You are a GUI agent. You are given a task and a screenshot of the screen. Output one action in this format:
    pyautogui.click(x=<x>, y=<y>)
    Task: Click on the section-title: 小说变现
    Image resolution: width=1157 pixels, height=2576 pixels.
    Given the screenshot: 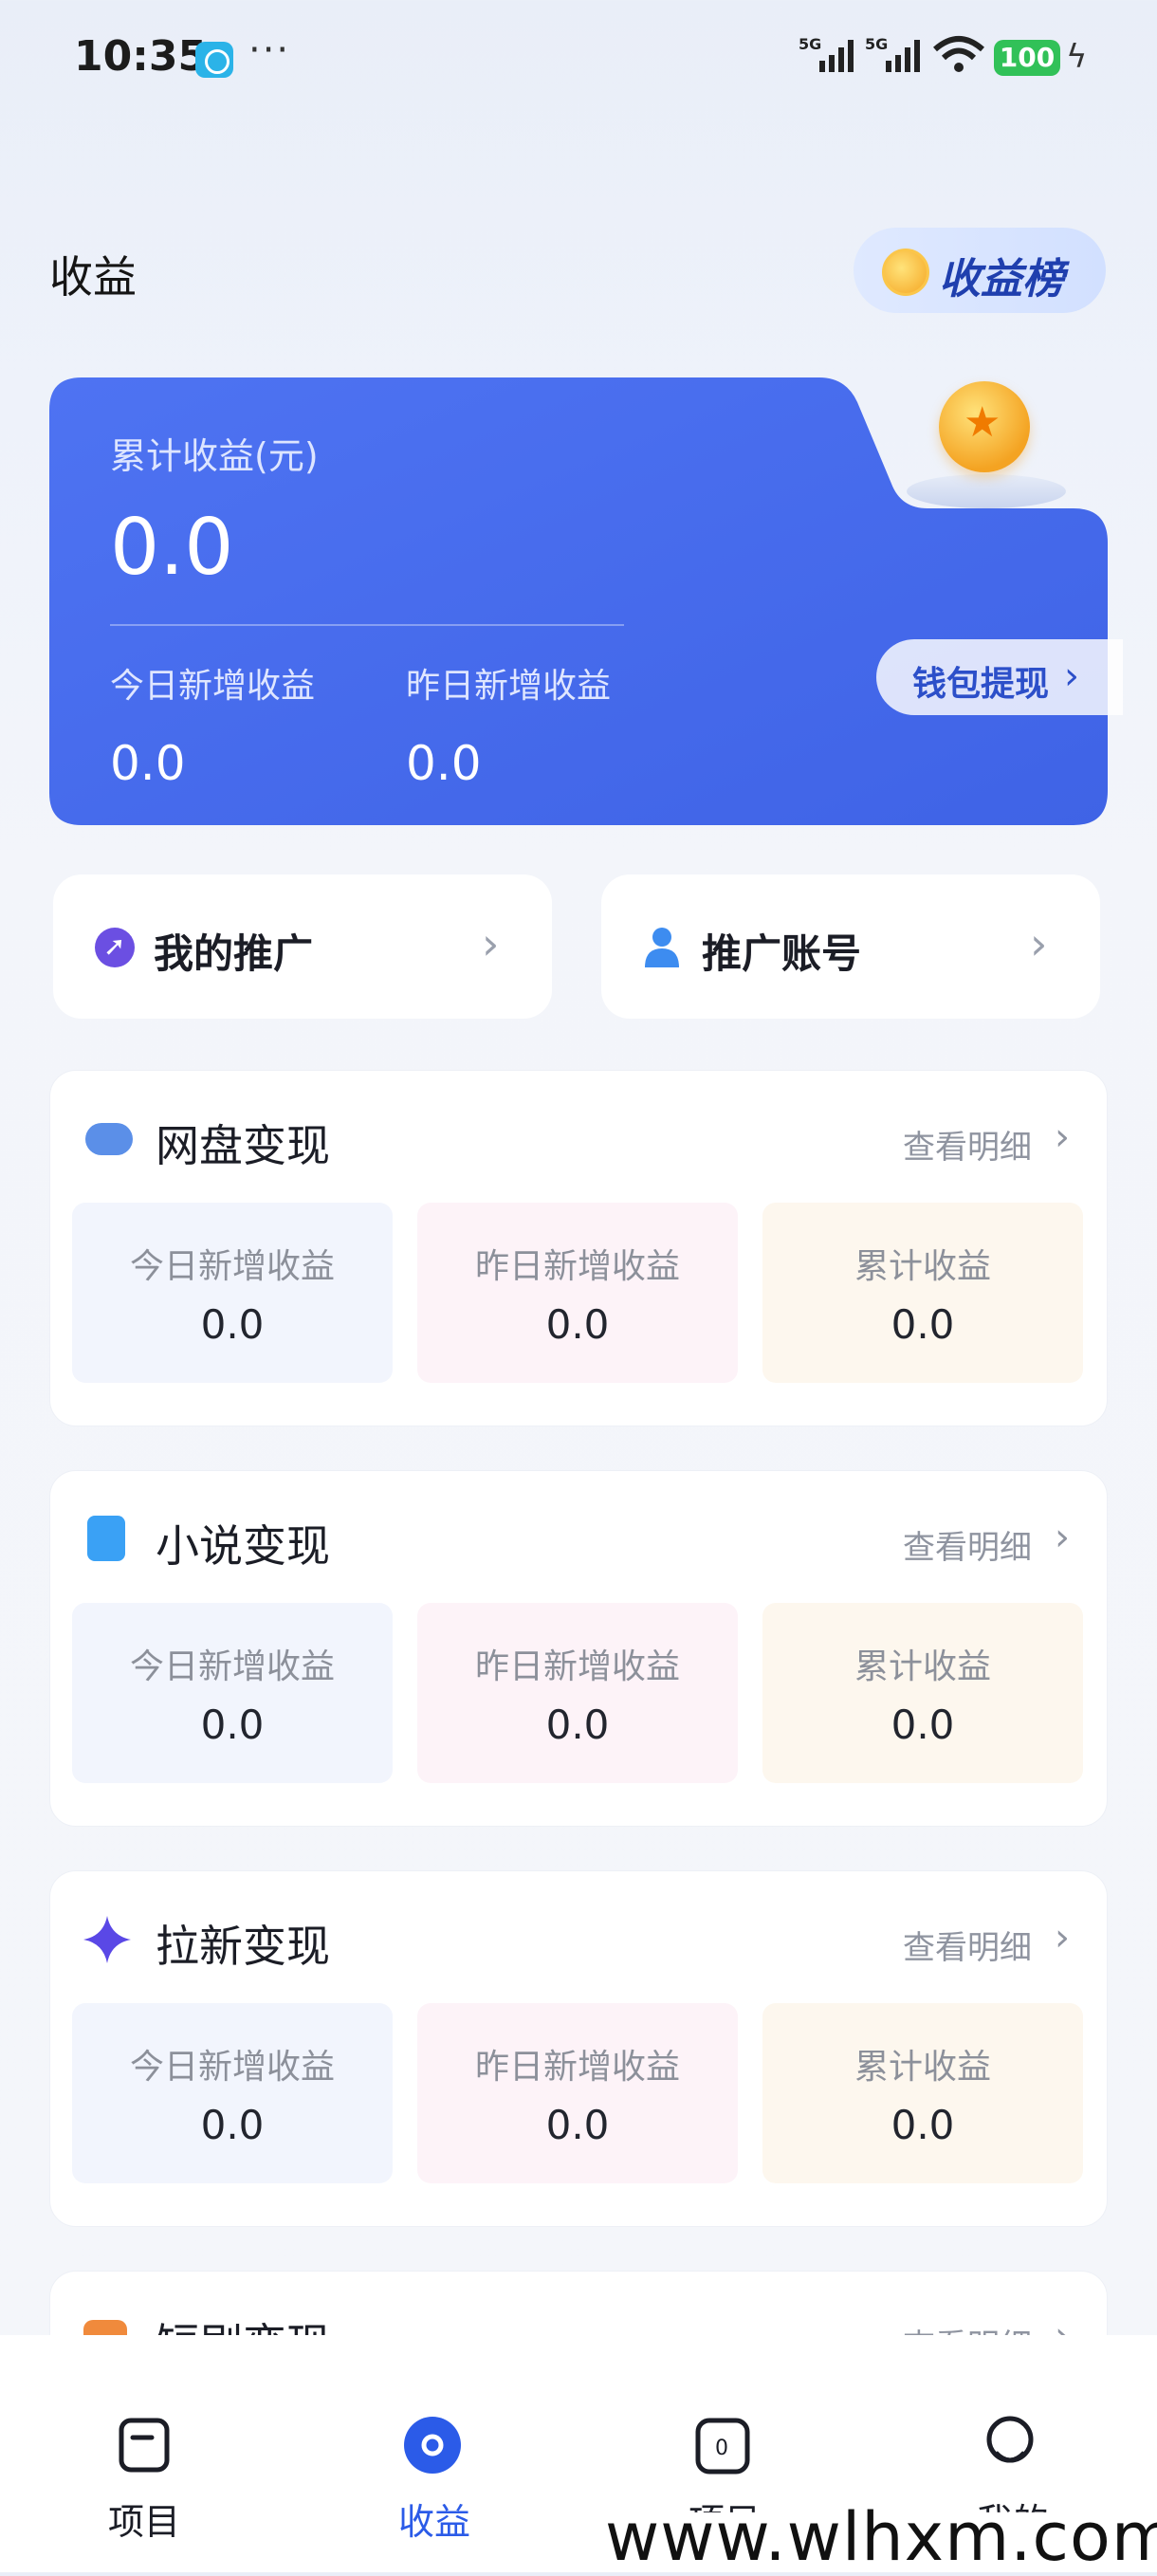 What is the action you would take?
    pyautogui.click(x=243, y=1546)
    